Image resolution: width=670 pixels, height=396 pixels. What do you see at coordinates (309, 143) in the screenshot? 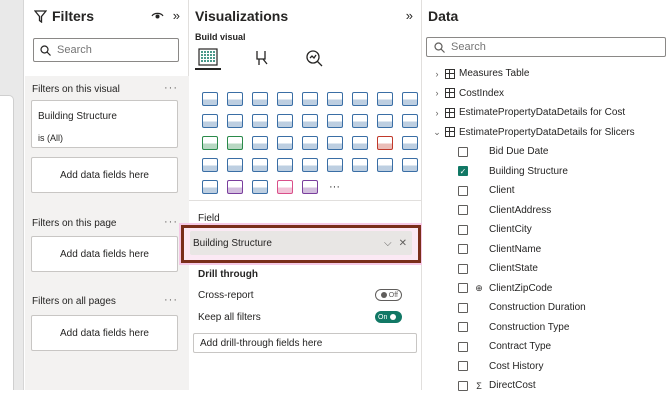
I see `gauge-icon` at bounding box center [309, 143].